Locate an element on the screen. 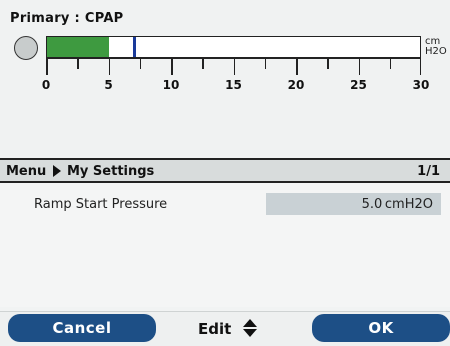  ok-button: OK is located at coordinates (381, 328).